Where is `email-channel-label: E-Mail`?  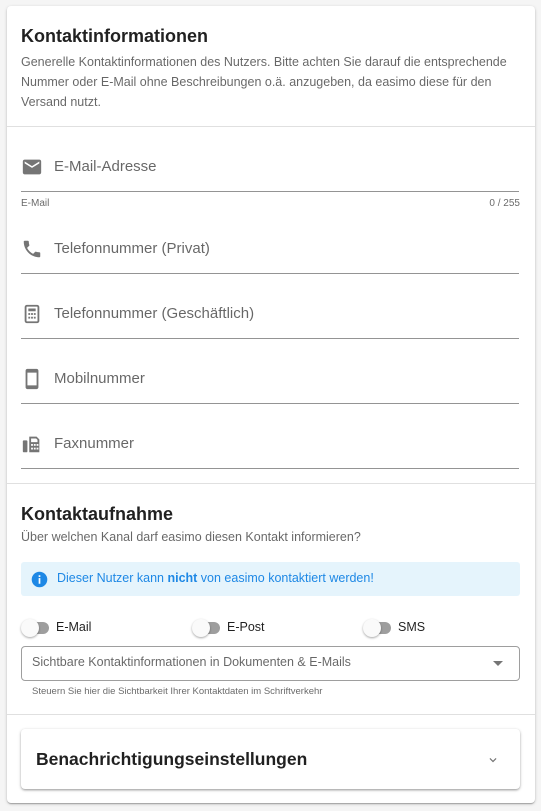 email-channel-label: E-Mail is located at coordinates (74, 627).